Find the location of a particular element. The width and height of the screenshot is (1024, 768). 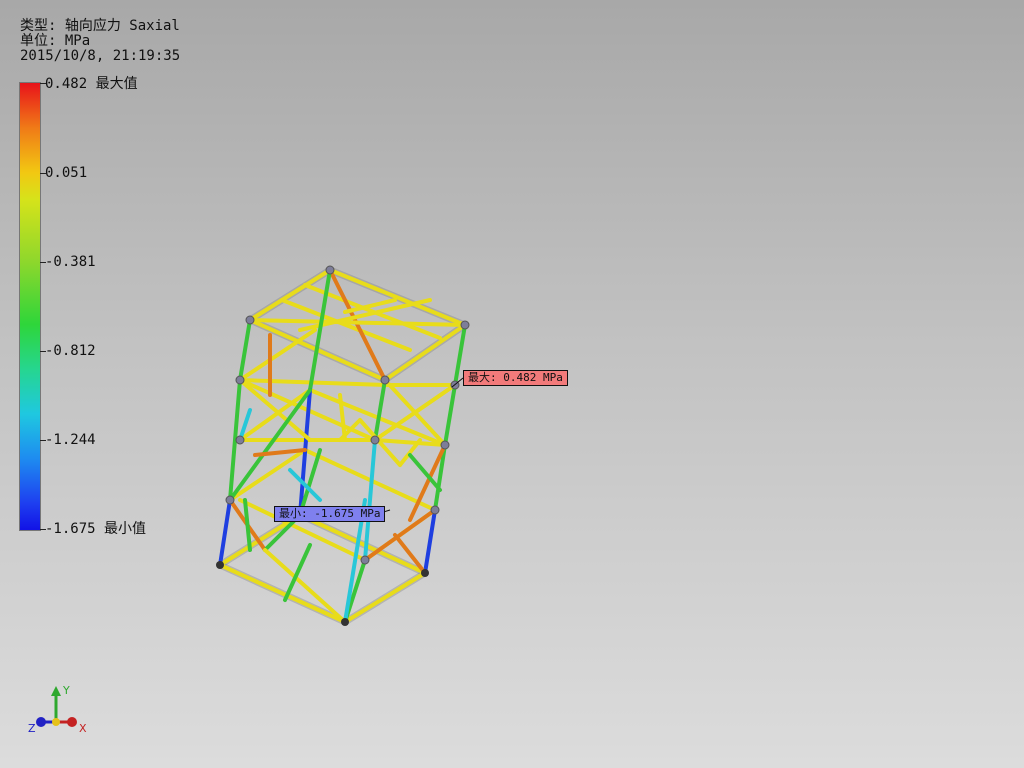

triad-y-label: Y is located at coordinates (66, 690).